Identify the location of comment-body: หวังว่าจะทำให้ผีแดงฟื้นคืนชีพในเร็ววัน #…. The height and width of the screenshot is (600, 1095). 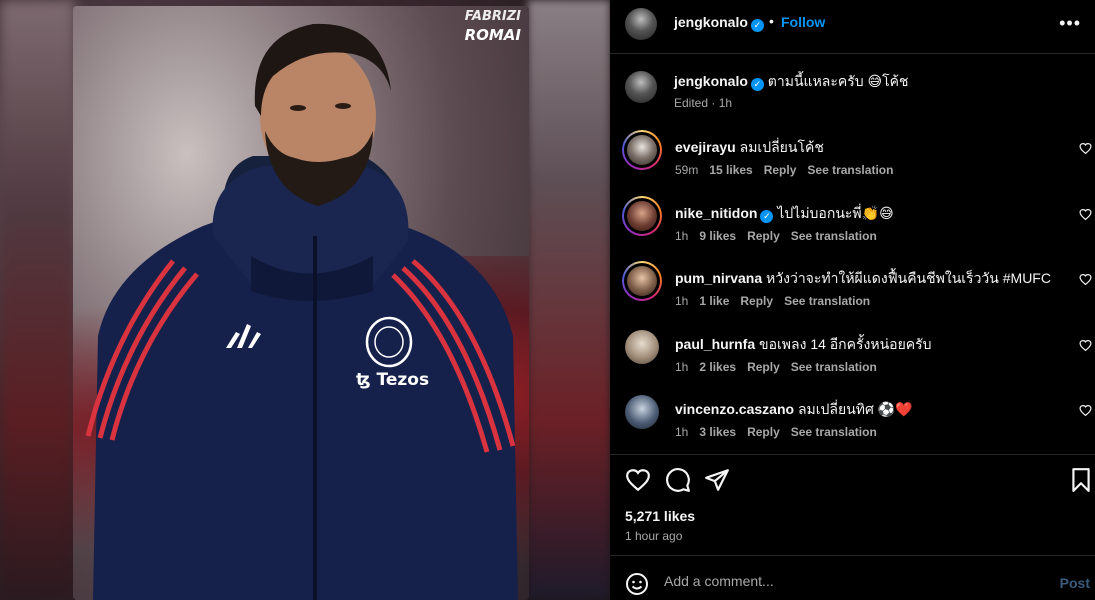
(908, 278).